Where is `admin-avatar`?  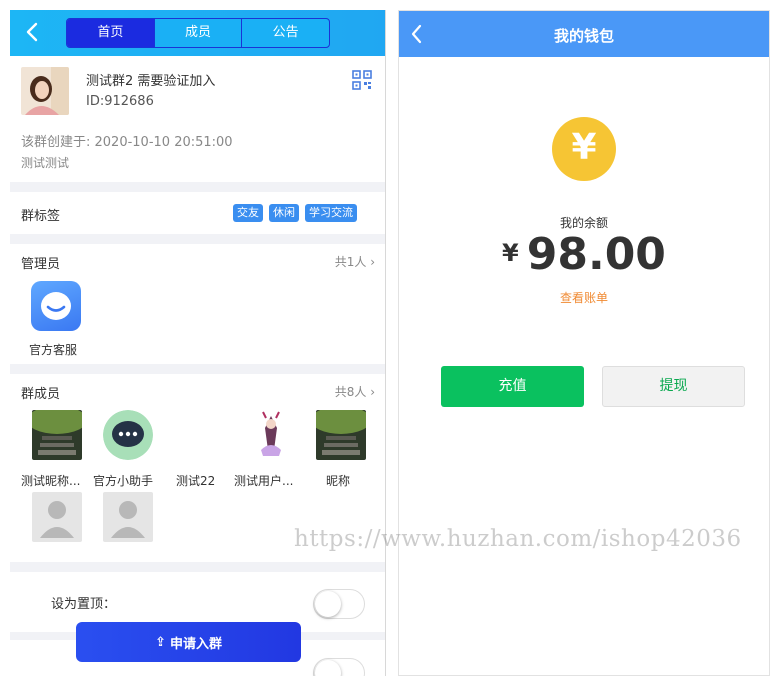 admin-avatar is located at coordinates (56, 306).